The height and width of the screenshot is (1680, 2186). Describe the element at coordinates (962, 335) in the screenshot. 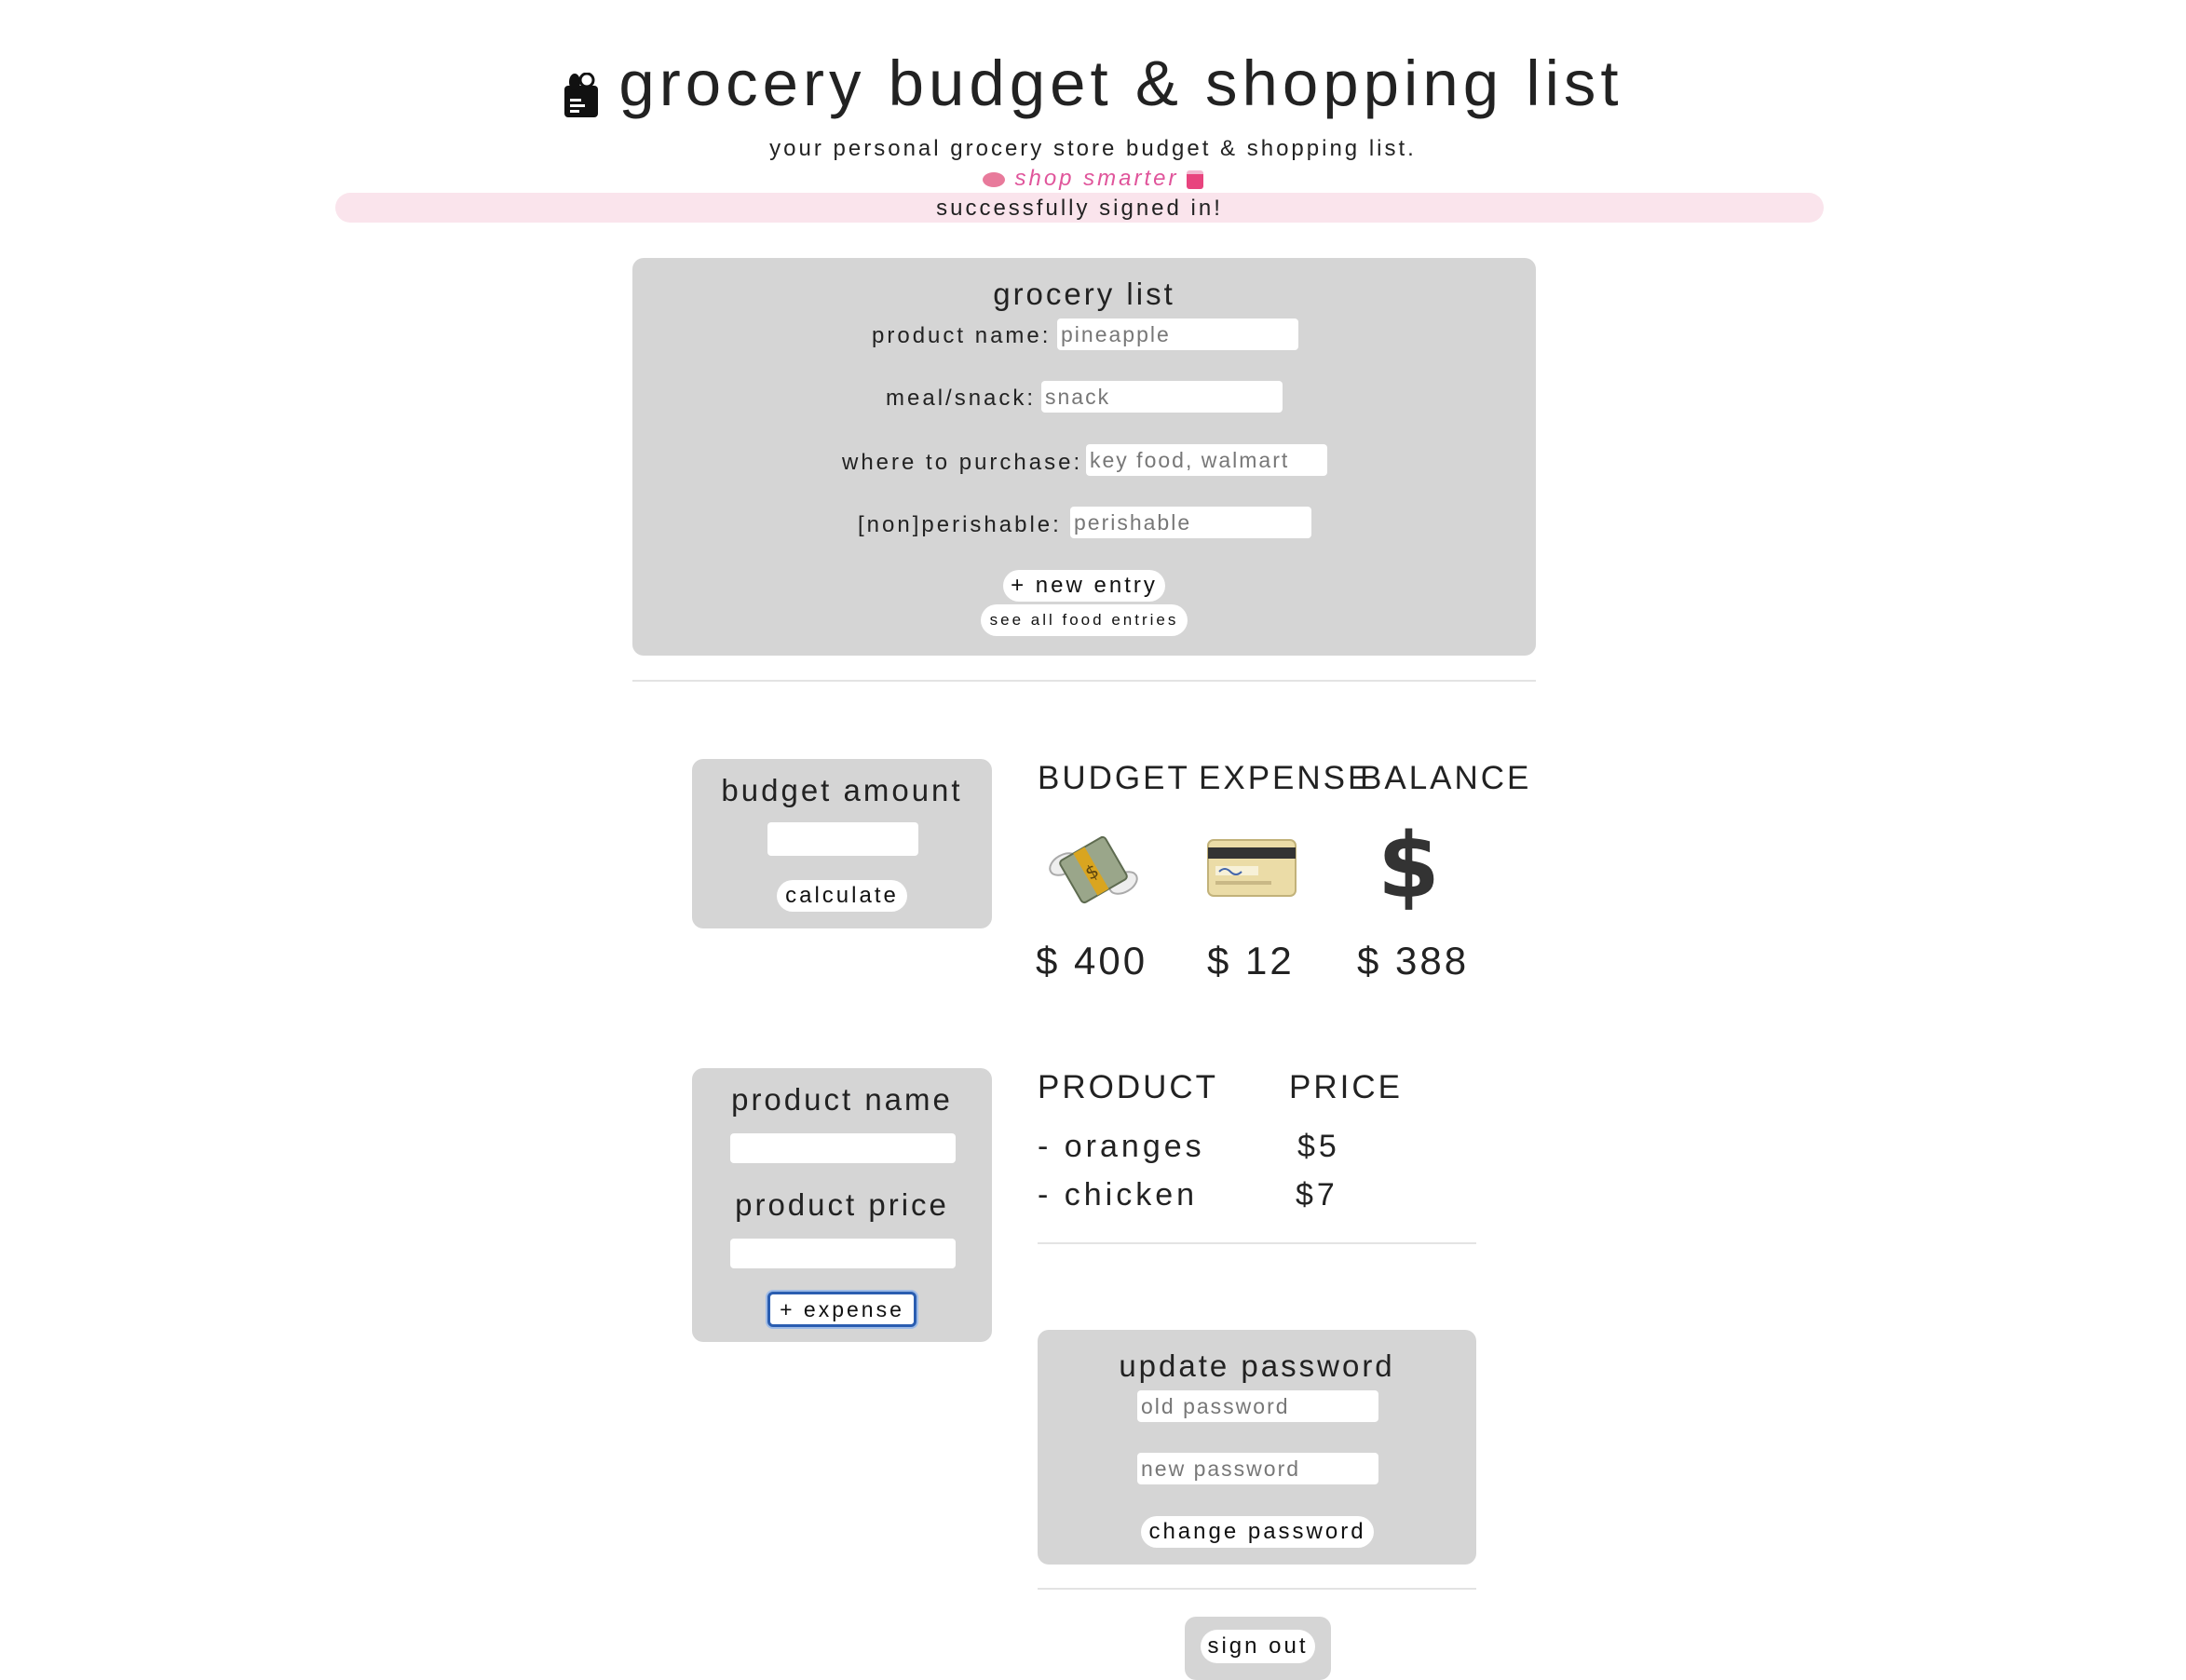

I see `product-name-label: product name:` at that location.